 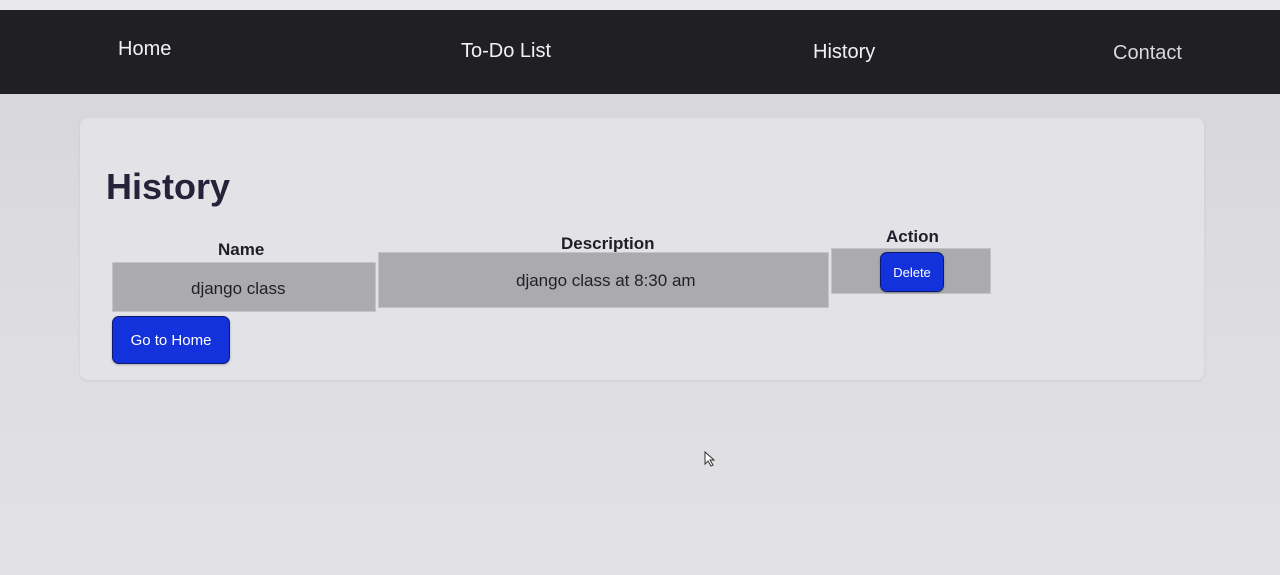 I want to click on task-description: django class at 8:30 am, so click(x=606, y=280).